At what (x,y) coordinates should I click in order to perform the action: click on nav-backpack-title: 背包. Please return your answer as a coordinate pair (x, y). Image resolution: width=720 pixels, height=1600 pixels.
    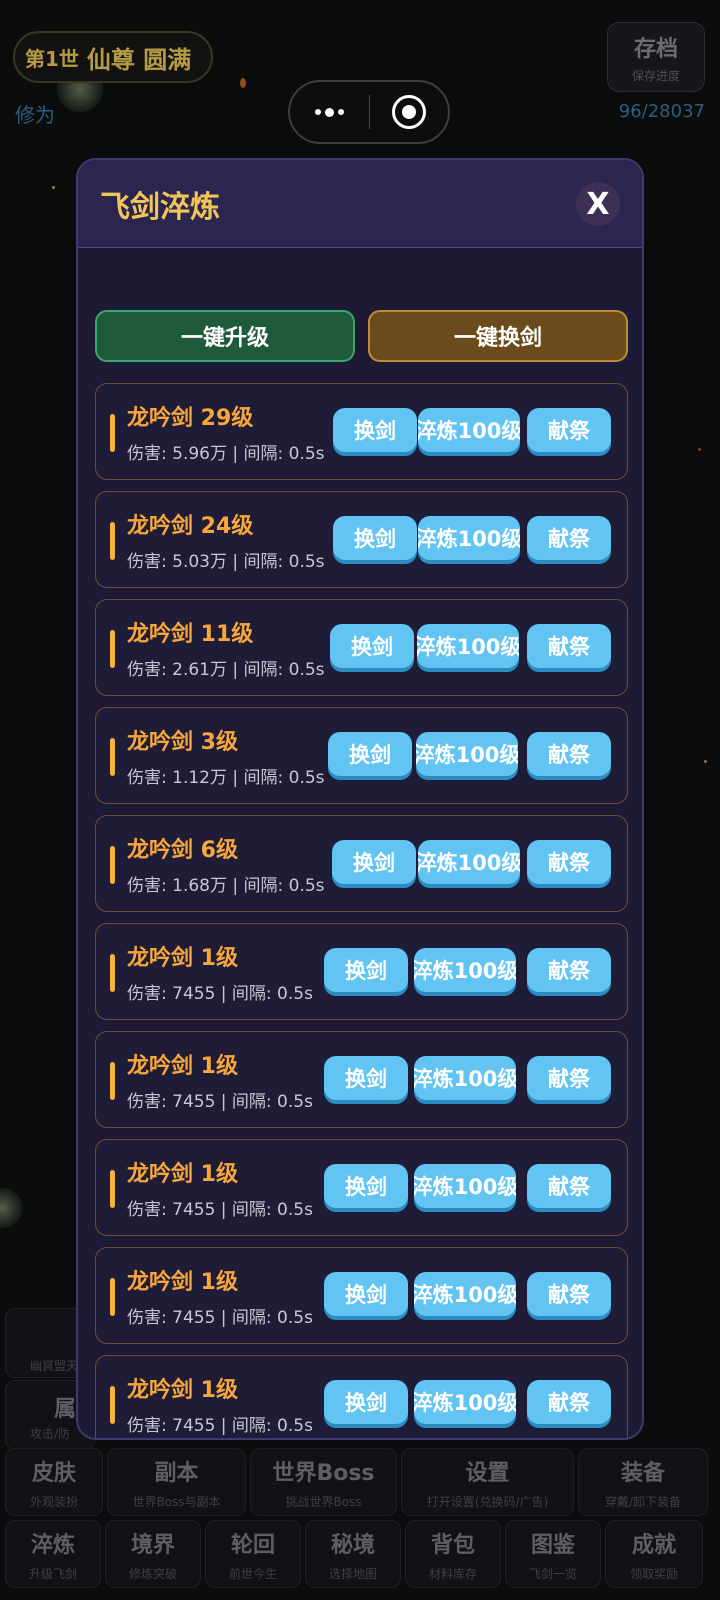
    Looking at the image, I should click on (452, 1545).